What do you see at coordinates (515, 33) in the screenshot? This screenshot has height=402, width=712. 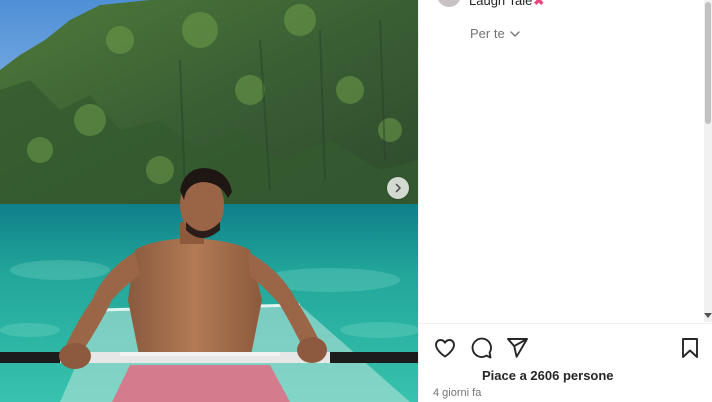 I see `chevron-down-icon` at bounding box center [515, 33].